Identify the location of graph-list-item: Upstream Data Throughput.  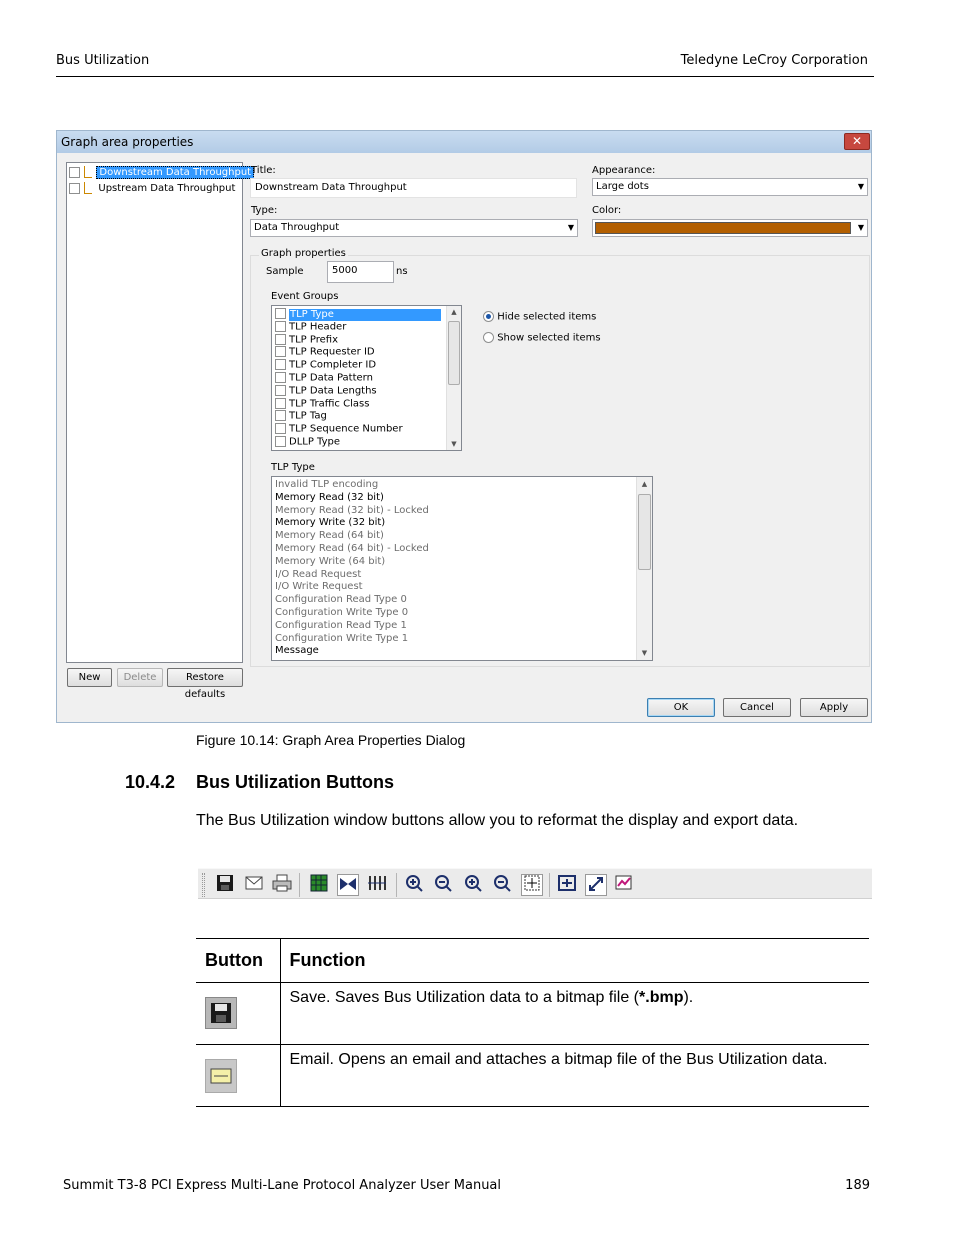
(153, 188).